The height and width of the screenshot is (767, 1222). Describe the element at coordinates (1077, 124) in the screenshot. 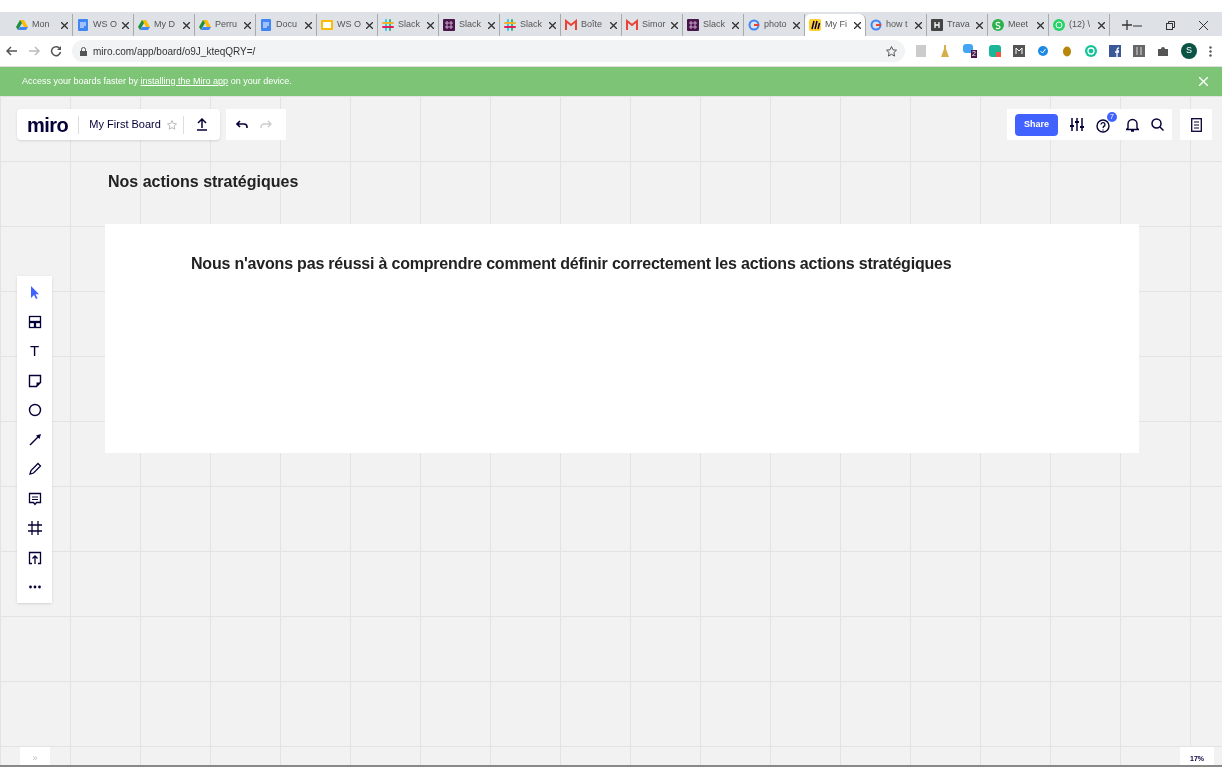

I see `sliders-icon` at that location.